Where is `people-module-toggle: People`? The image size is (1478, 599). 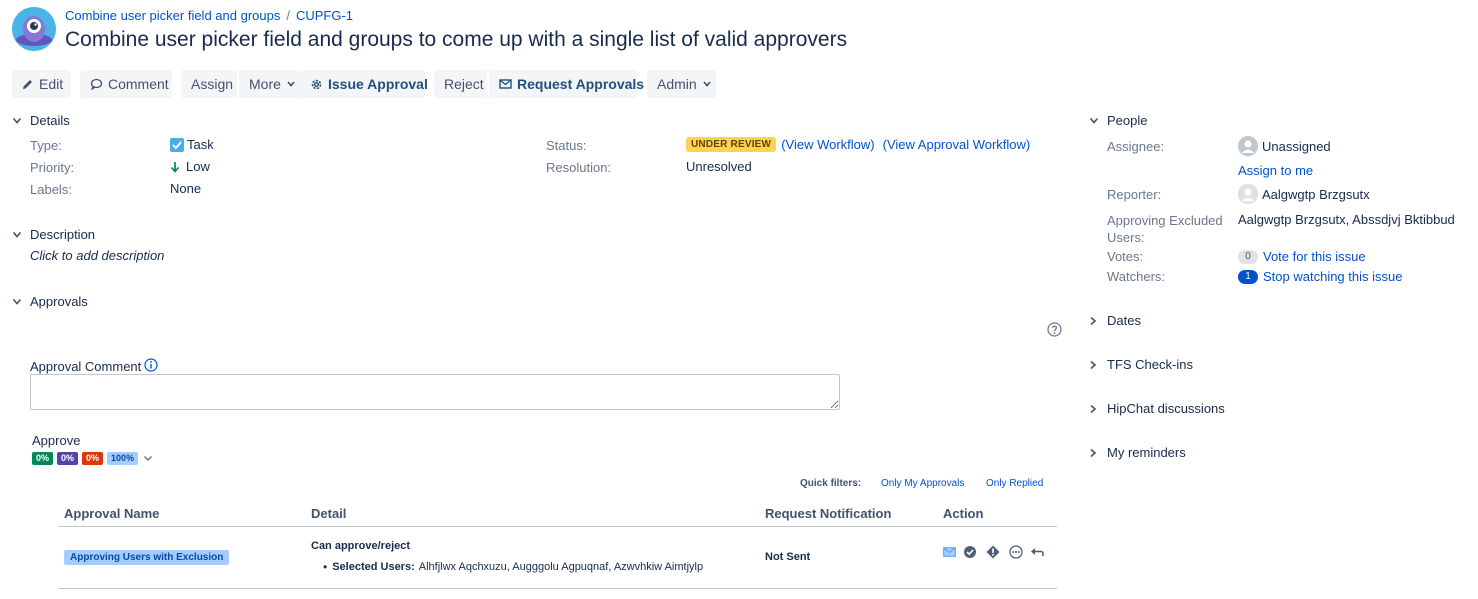 people-module-toggle: People is located at coordinates (1118, 120).